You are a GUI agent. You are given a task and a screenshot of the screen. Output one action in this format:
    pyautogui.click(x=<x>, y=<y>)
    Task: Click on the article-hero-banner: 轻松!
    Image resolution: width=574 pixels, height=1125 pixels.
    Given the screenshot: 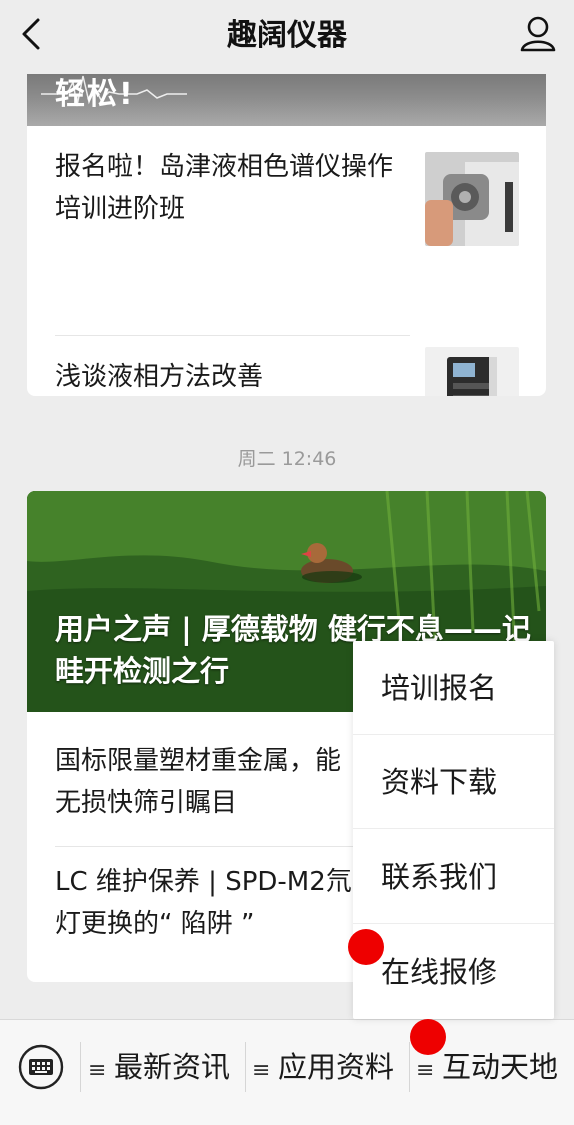 What is the action you would take?
    pyautogui.click(x=286, y=100)
    